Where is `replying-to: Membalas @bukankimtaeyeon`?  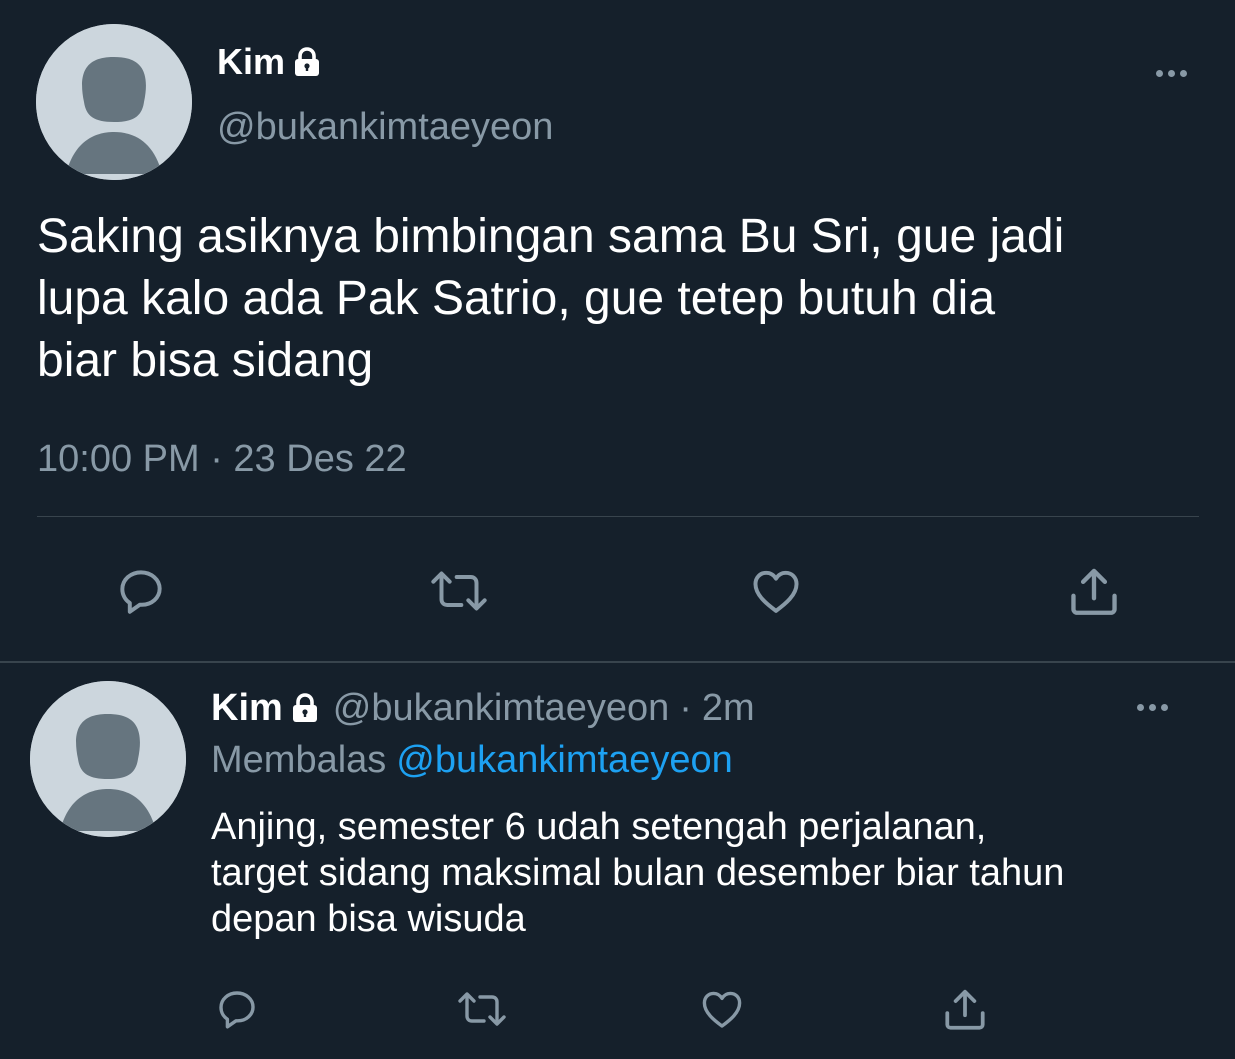 replying-to: Membalas @bukankimtaeyeon is located at coordinates (472, 760).